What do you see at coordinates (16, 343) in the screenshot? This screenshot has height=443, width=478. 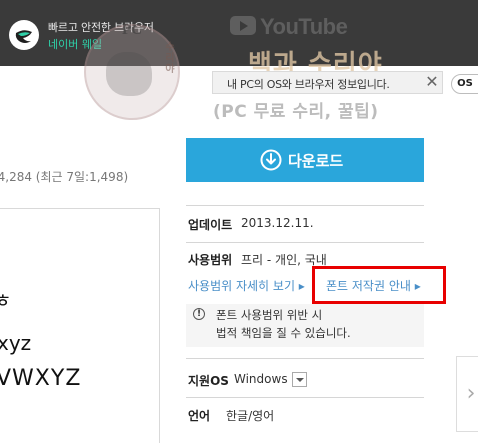 I see `font-preview-line: xyz` at bounding box center [16, 343].